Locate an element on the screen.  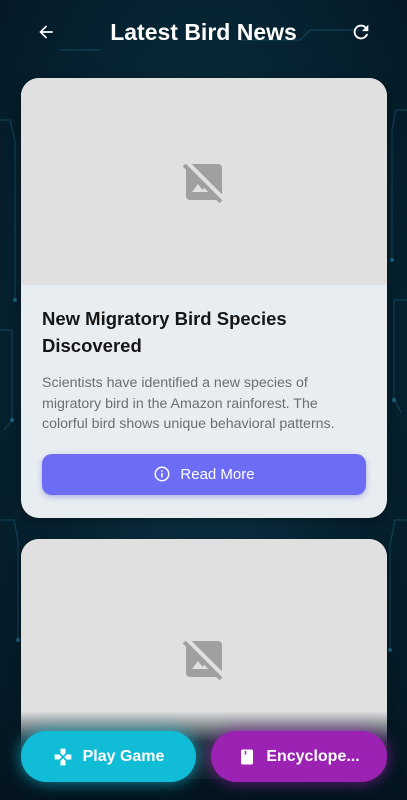
page-title: Latest Bird News is located at coordinates (203, 31).